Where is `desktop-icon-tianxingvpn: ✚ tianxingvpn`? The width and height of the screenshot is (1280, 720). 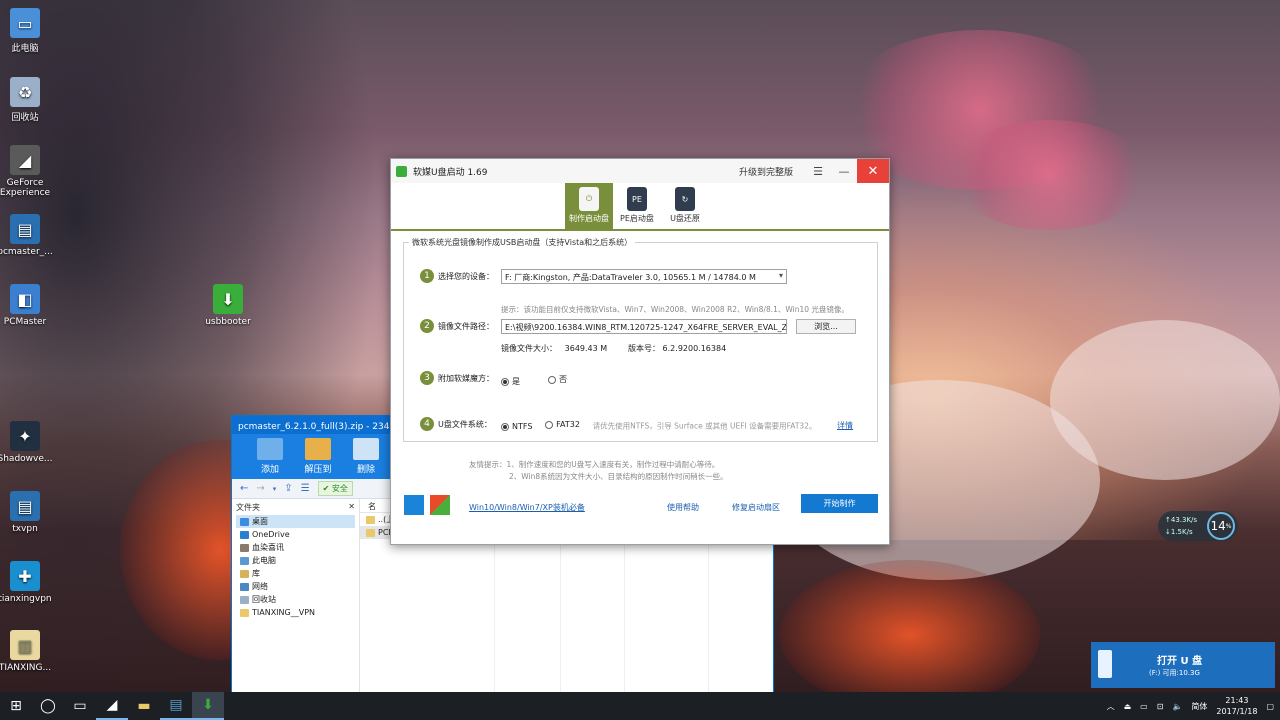
desktop-icon-tianxingvpn: ✚ tianxingvpn is located at coordinates (28, 582).